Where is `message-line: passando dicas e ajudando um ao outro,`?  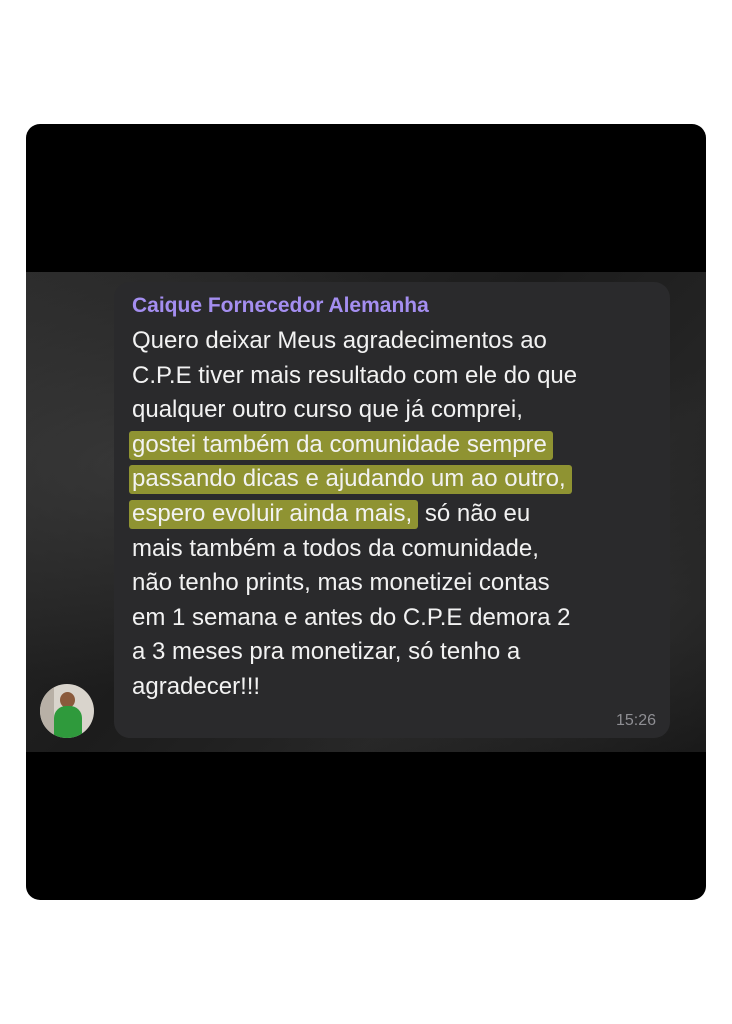 message-line: passando dicas e ajudando um ao outro, is located at coordinates (391, 479).